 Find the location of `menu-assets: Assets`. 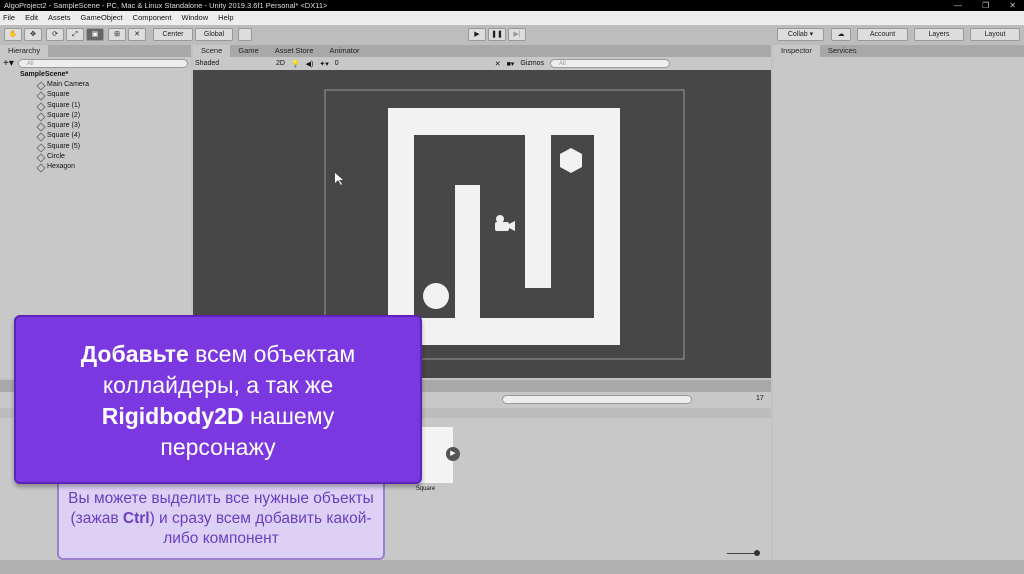

menu-assets: Assets is located at coordinates (59, 18).